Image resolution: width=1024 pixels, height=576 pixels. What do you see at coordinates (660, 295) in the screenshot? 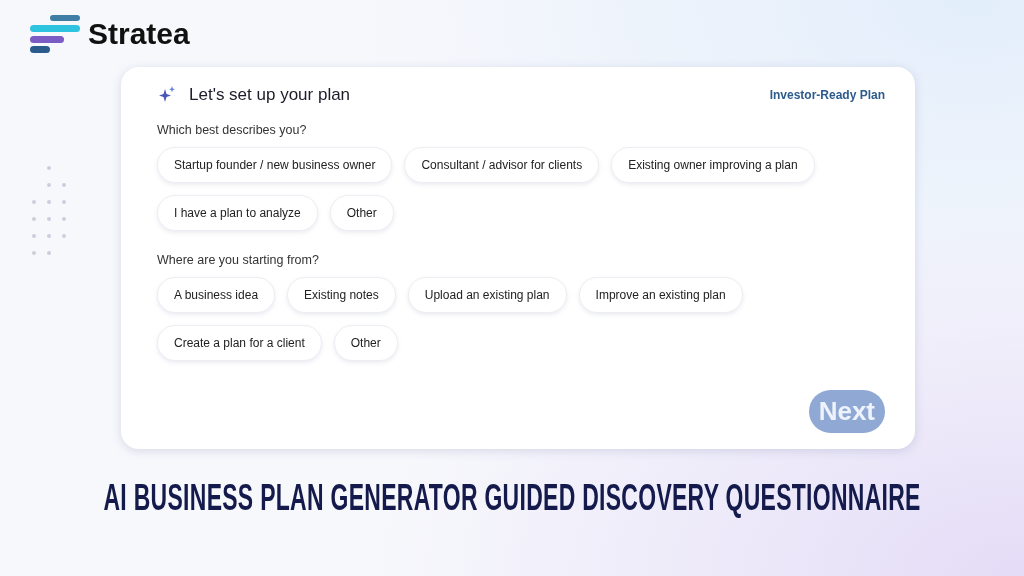
I see `option-chip: Improve an existing plan` at bounding box center [660, 295].